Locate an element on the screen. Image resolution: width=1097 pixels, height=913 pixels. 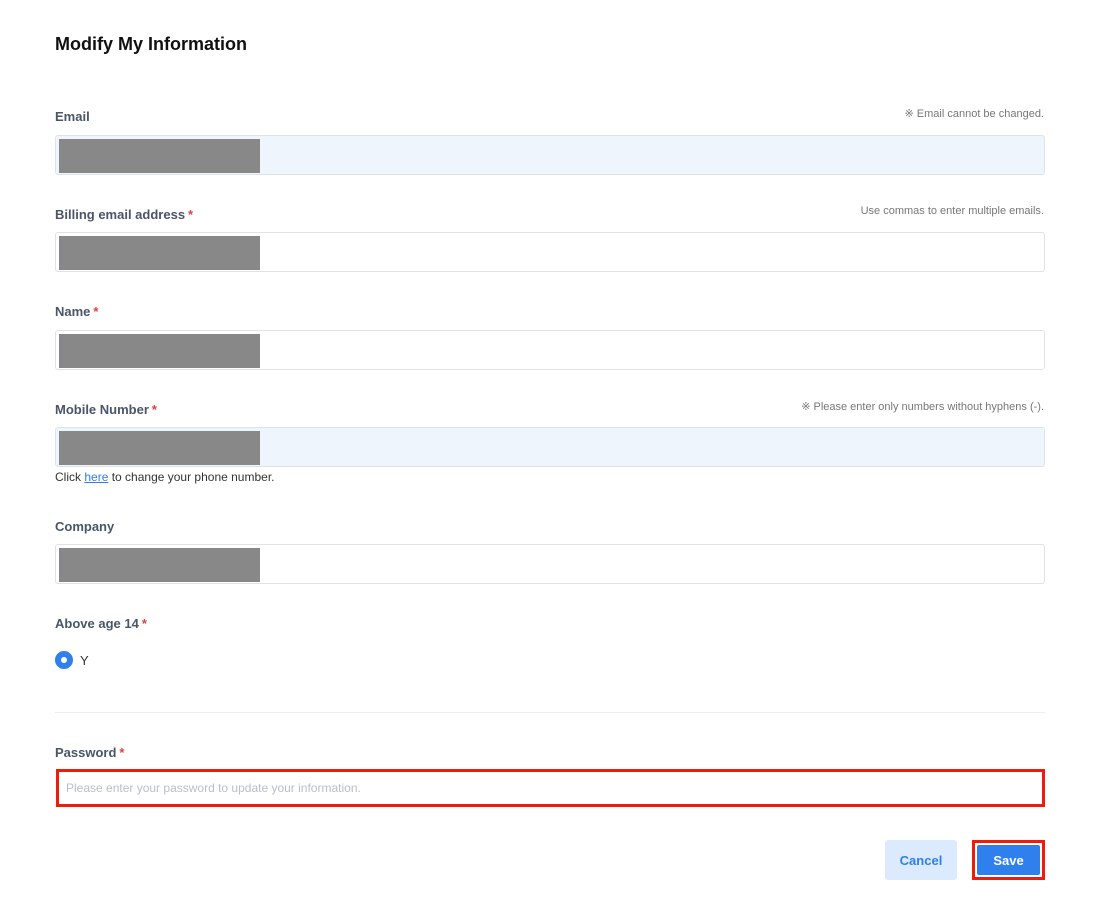
cancel-button: Cancel is located at coordinates (921, 860).